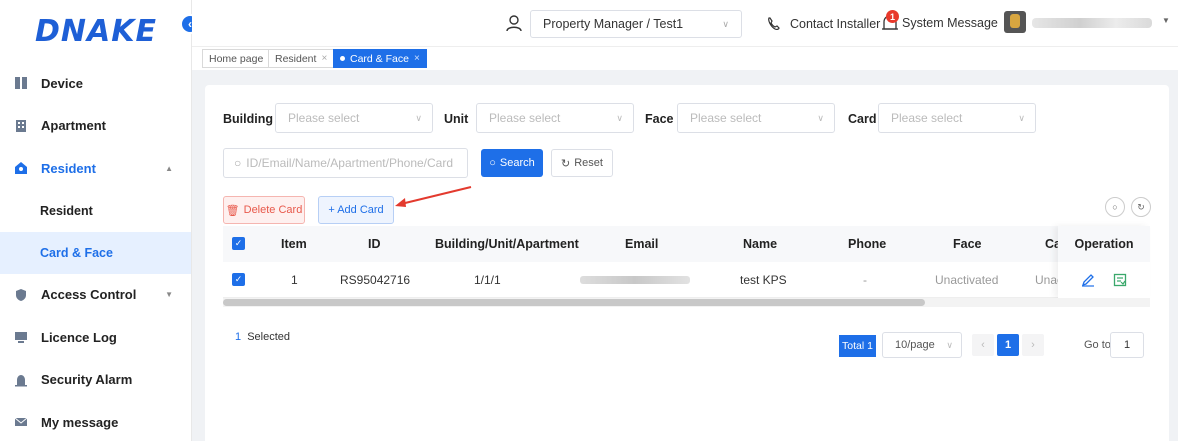 This screenshot has width=1178, height=441. Describe the element at coordinates (21, 168) in the screenshot. I see `resident-icon` at that location.